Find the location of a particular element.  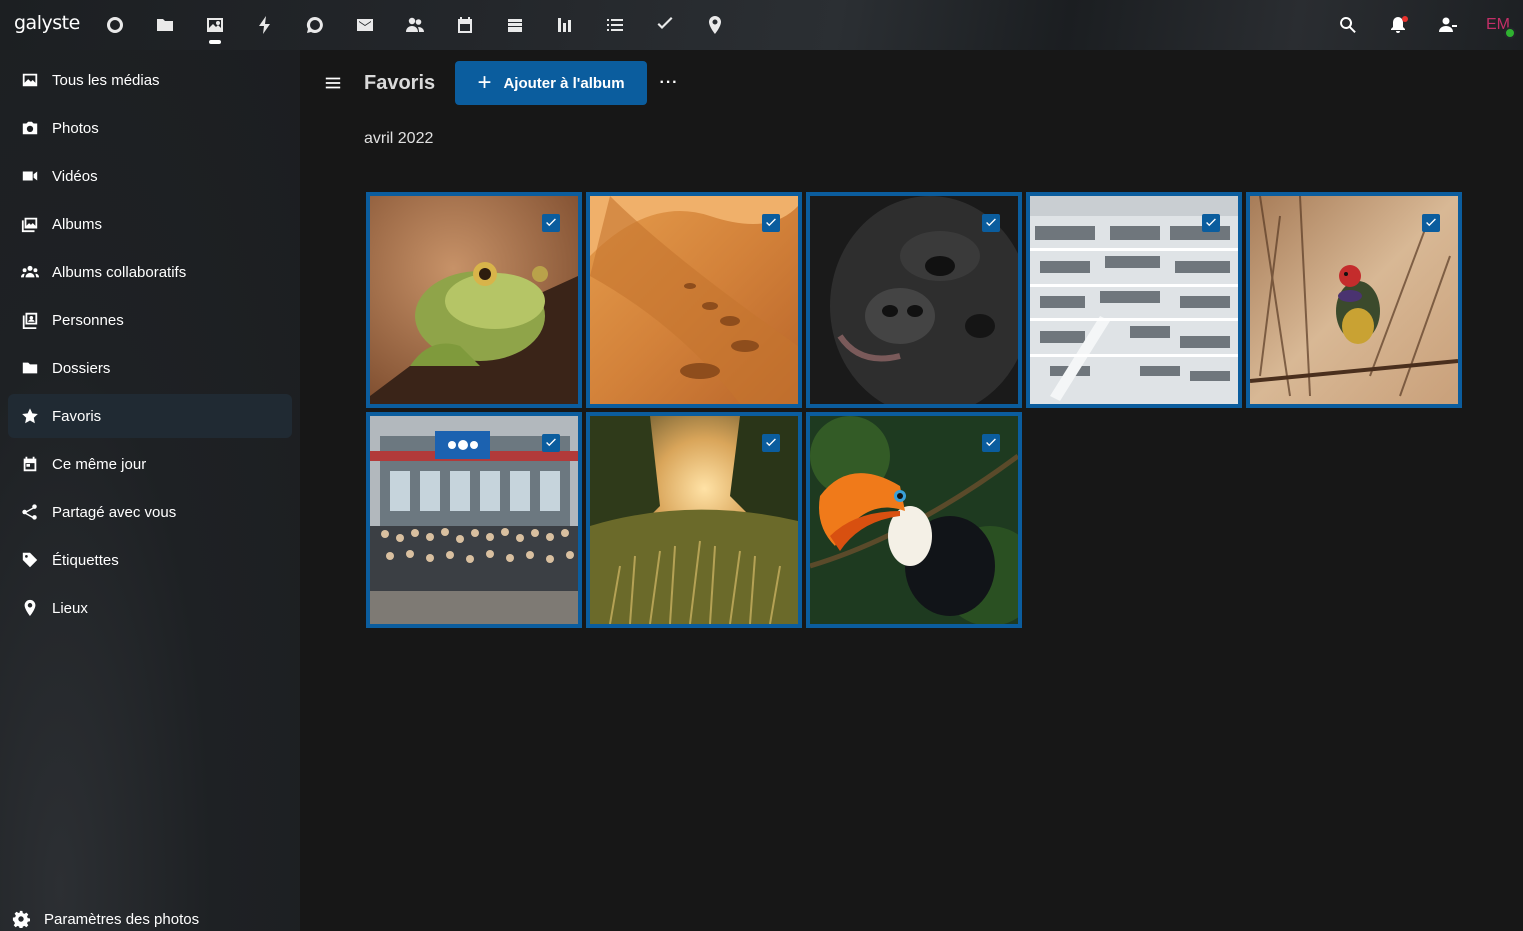

header-right: EM is located at coordinates (1423, 25).